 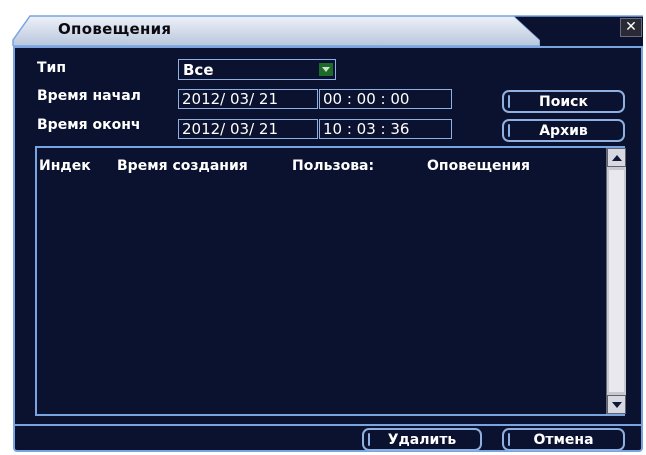 I want to click on chevron-down-icon, so click(x=326, y=69).